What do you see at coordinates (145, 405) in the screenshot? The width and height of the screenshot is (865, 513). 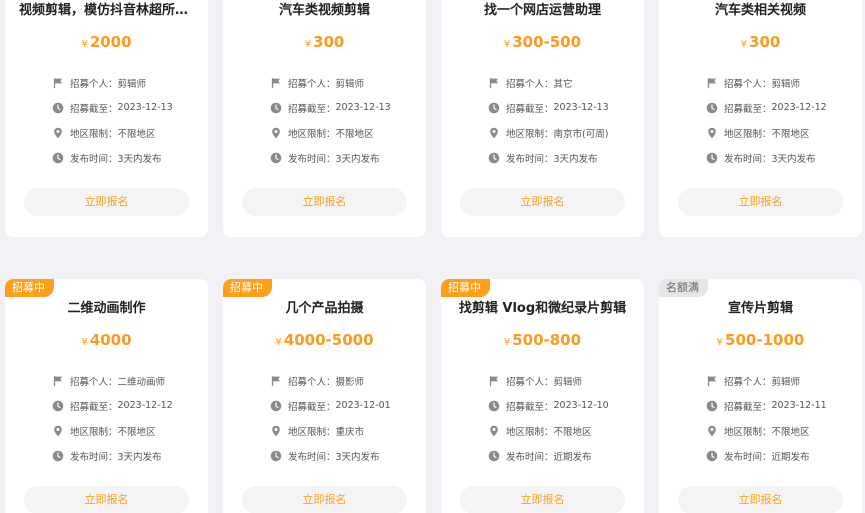 I see `deadline-value: 2023-12-12` at bounding box center [145, 405].